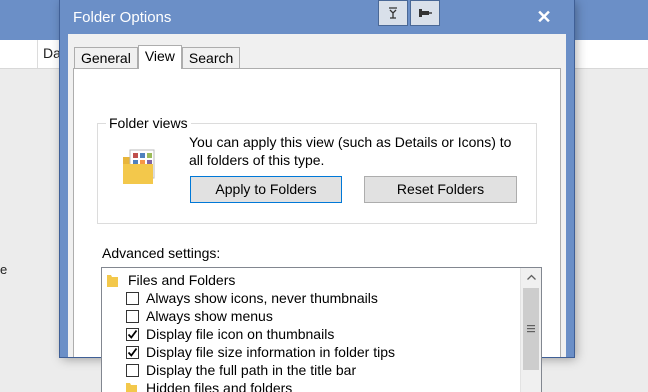  I want to click on tree-option-display-file-icon: Display file icon on thumbnails, so click(230, 334).